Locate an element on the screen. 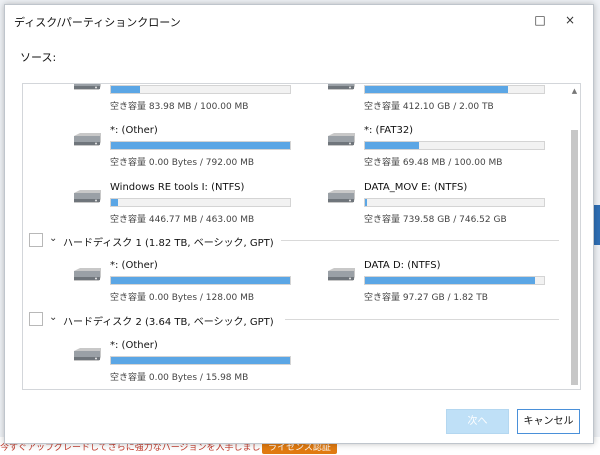 Image resolution: width=600 pixels, height=455 pixels. close-icon: × is located at coordinates (570, 20).